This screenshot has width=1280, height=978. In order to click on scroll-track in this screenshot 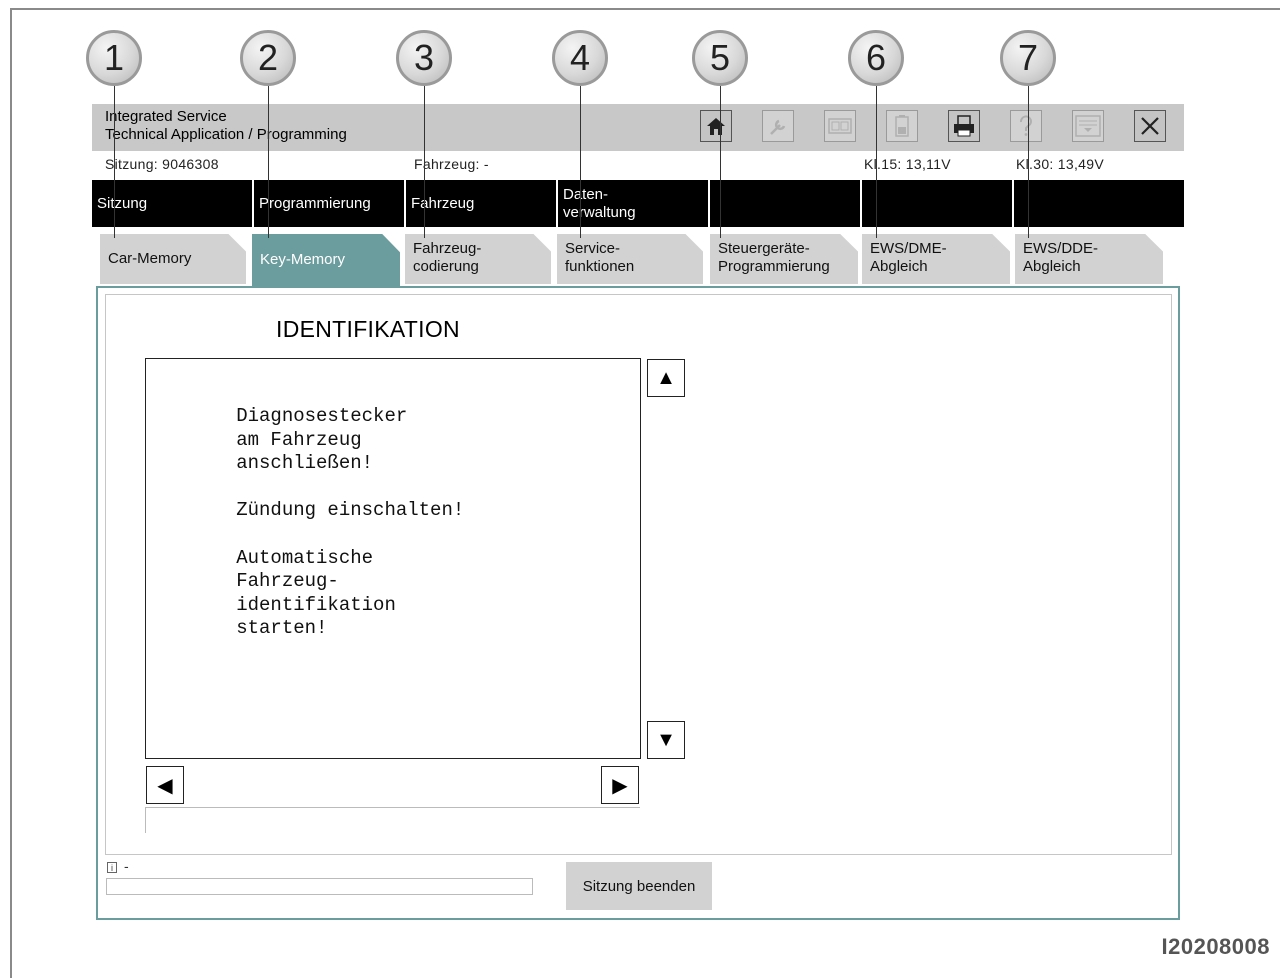, I will do `click(392, 807)`.